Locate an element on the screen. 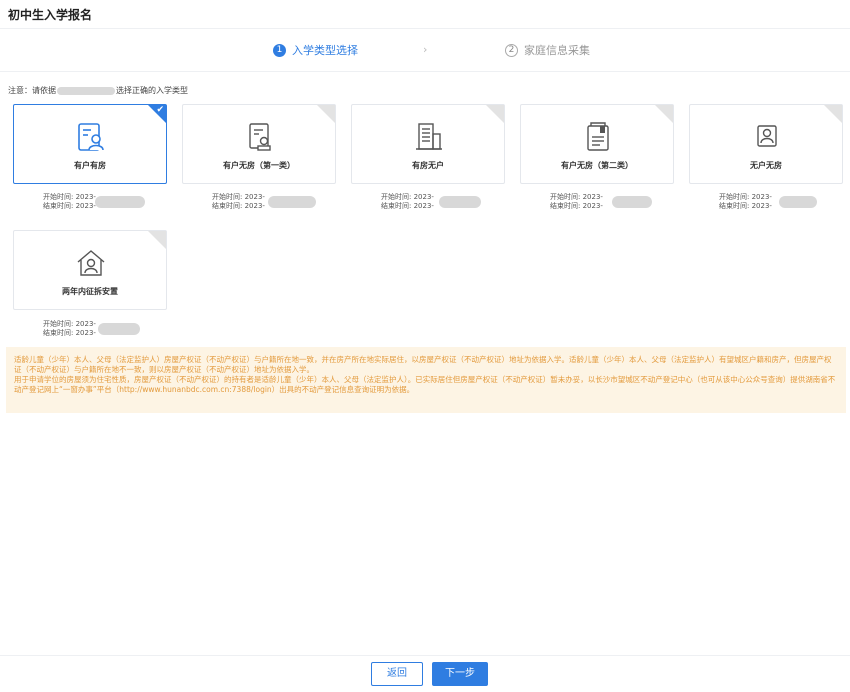 This screenshot has height=692, width=850. admission-type-card-5: 无户无房 is located at coordinates (766, 144).